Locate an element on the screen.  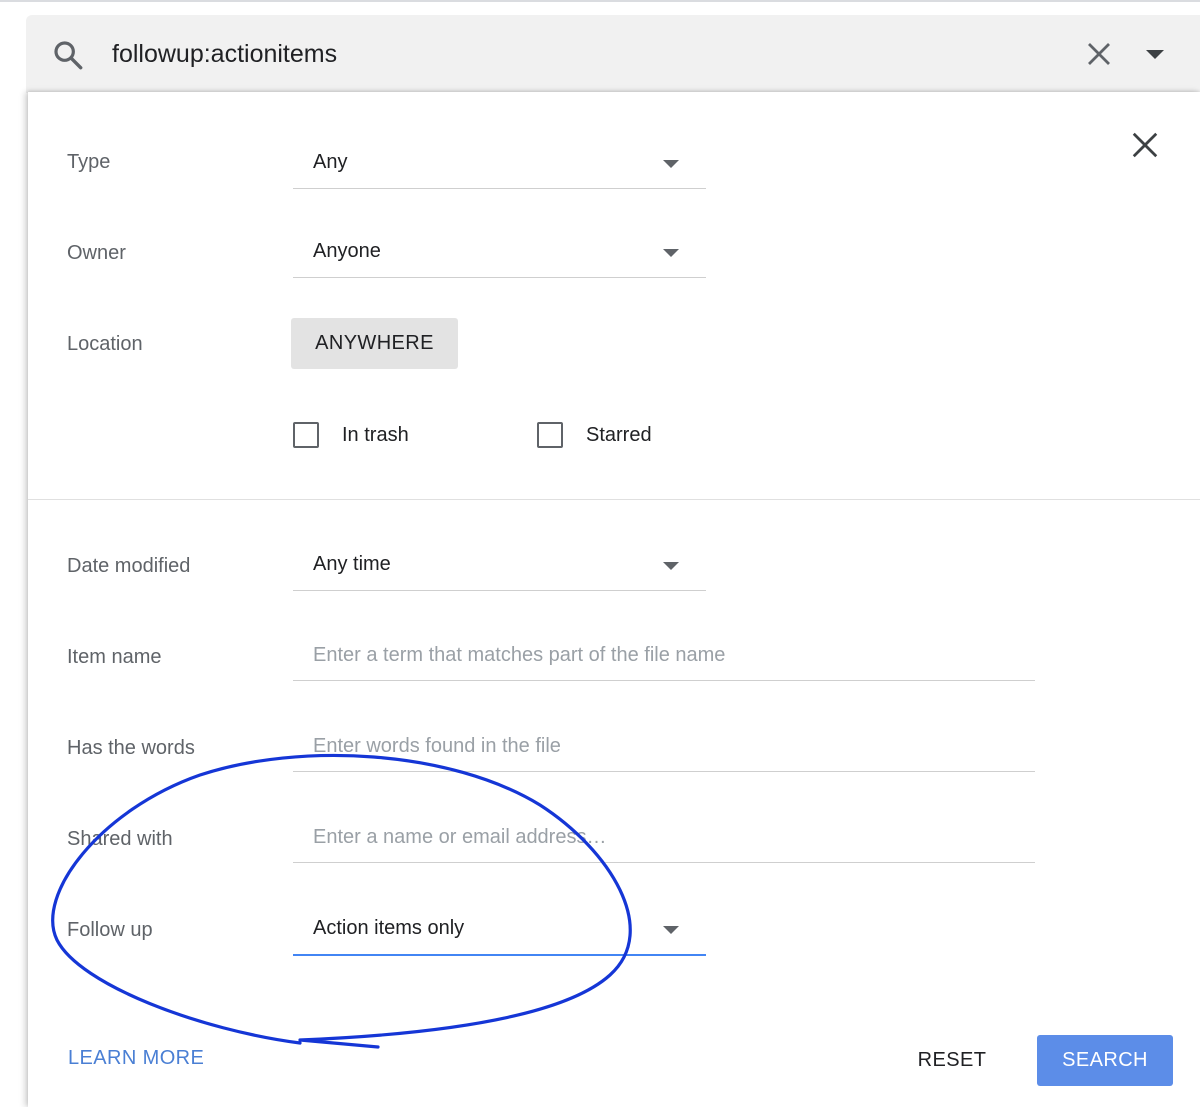
search-options-caret-down-icon is located at coordinates (1155, 54).